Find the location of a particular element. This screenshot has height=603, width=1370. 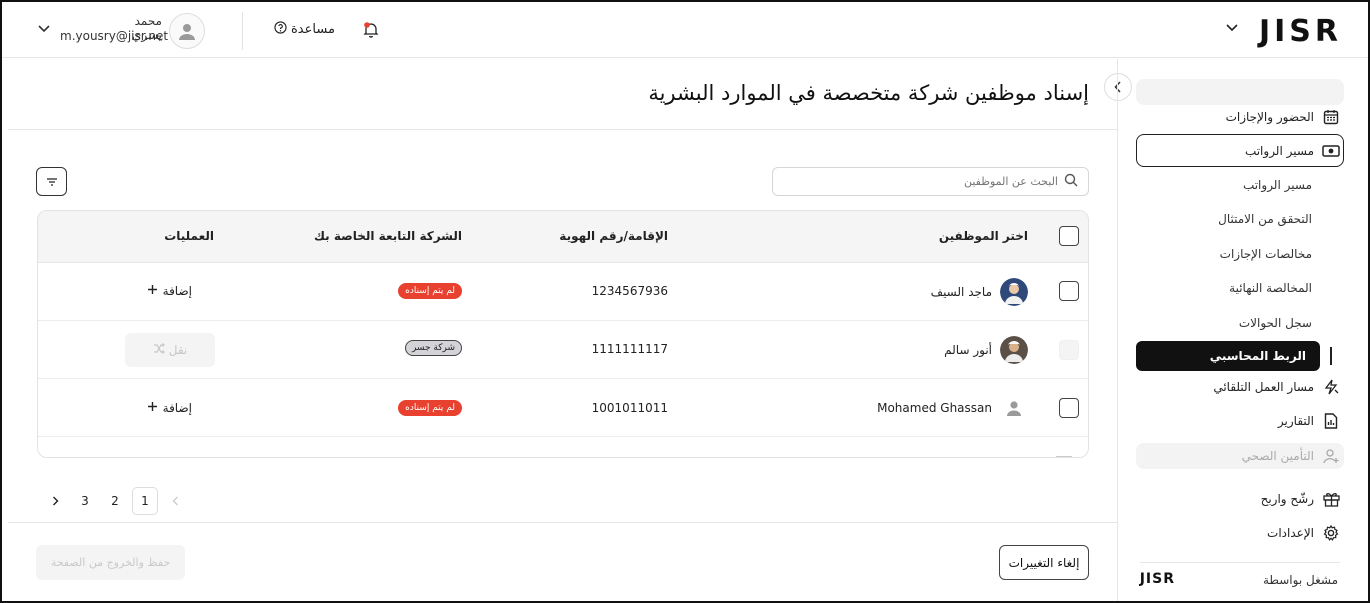

search-input is located at coordinates (923, 181).